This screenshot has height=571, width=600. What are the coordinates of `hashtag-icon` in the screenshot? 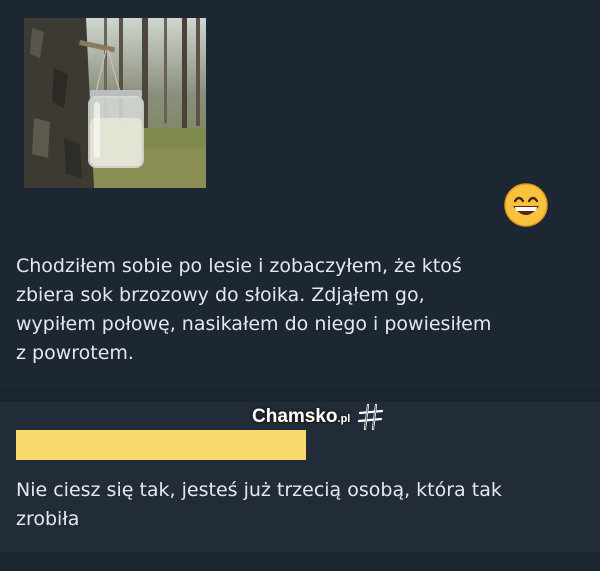 It's located at (371, 417).